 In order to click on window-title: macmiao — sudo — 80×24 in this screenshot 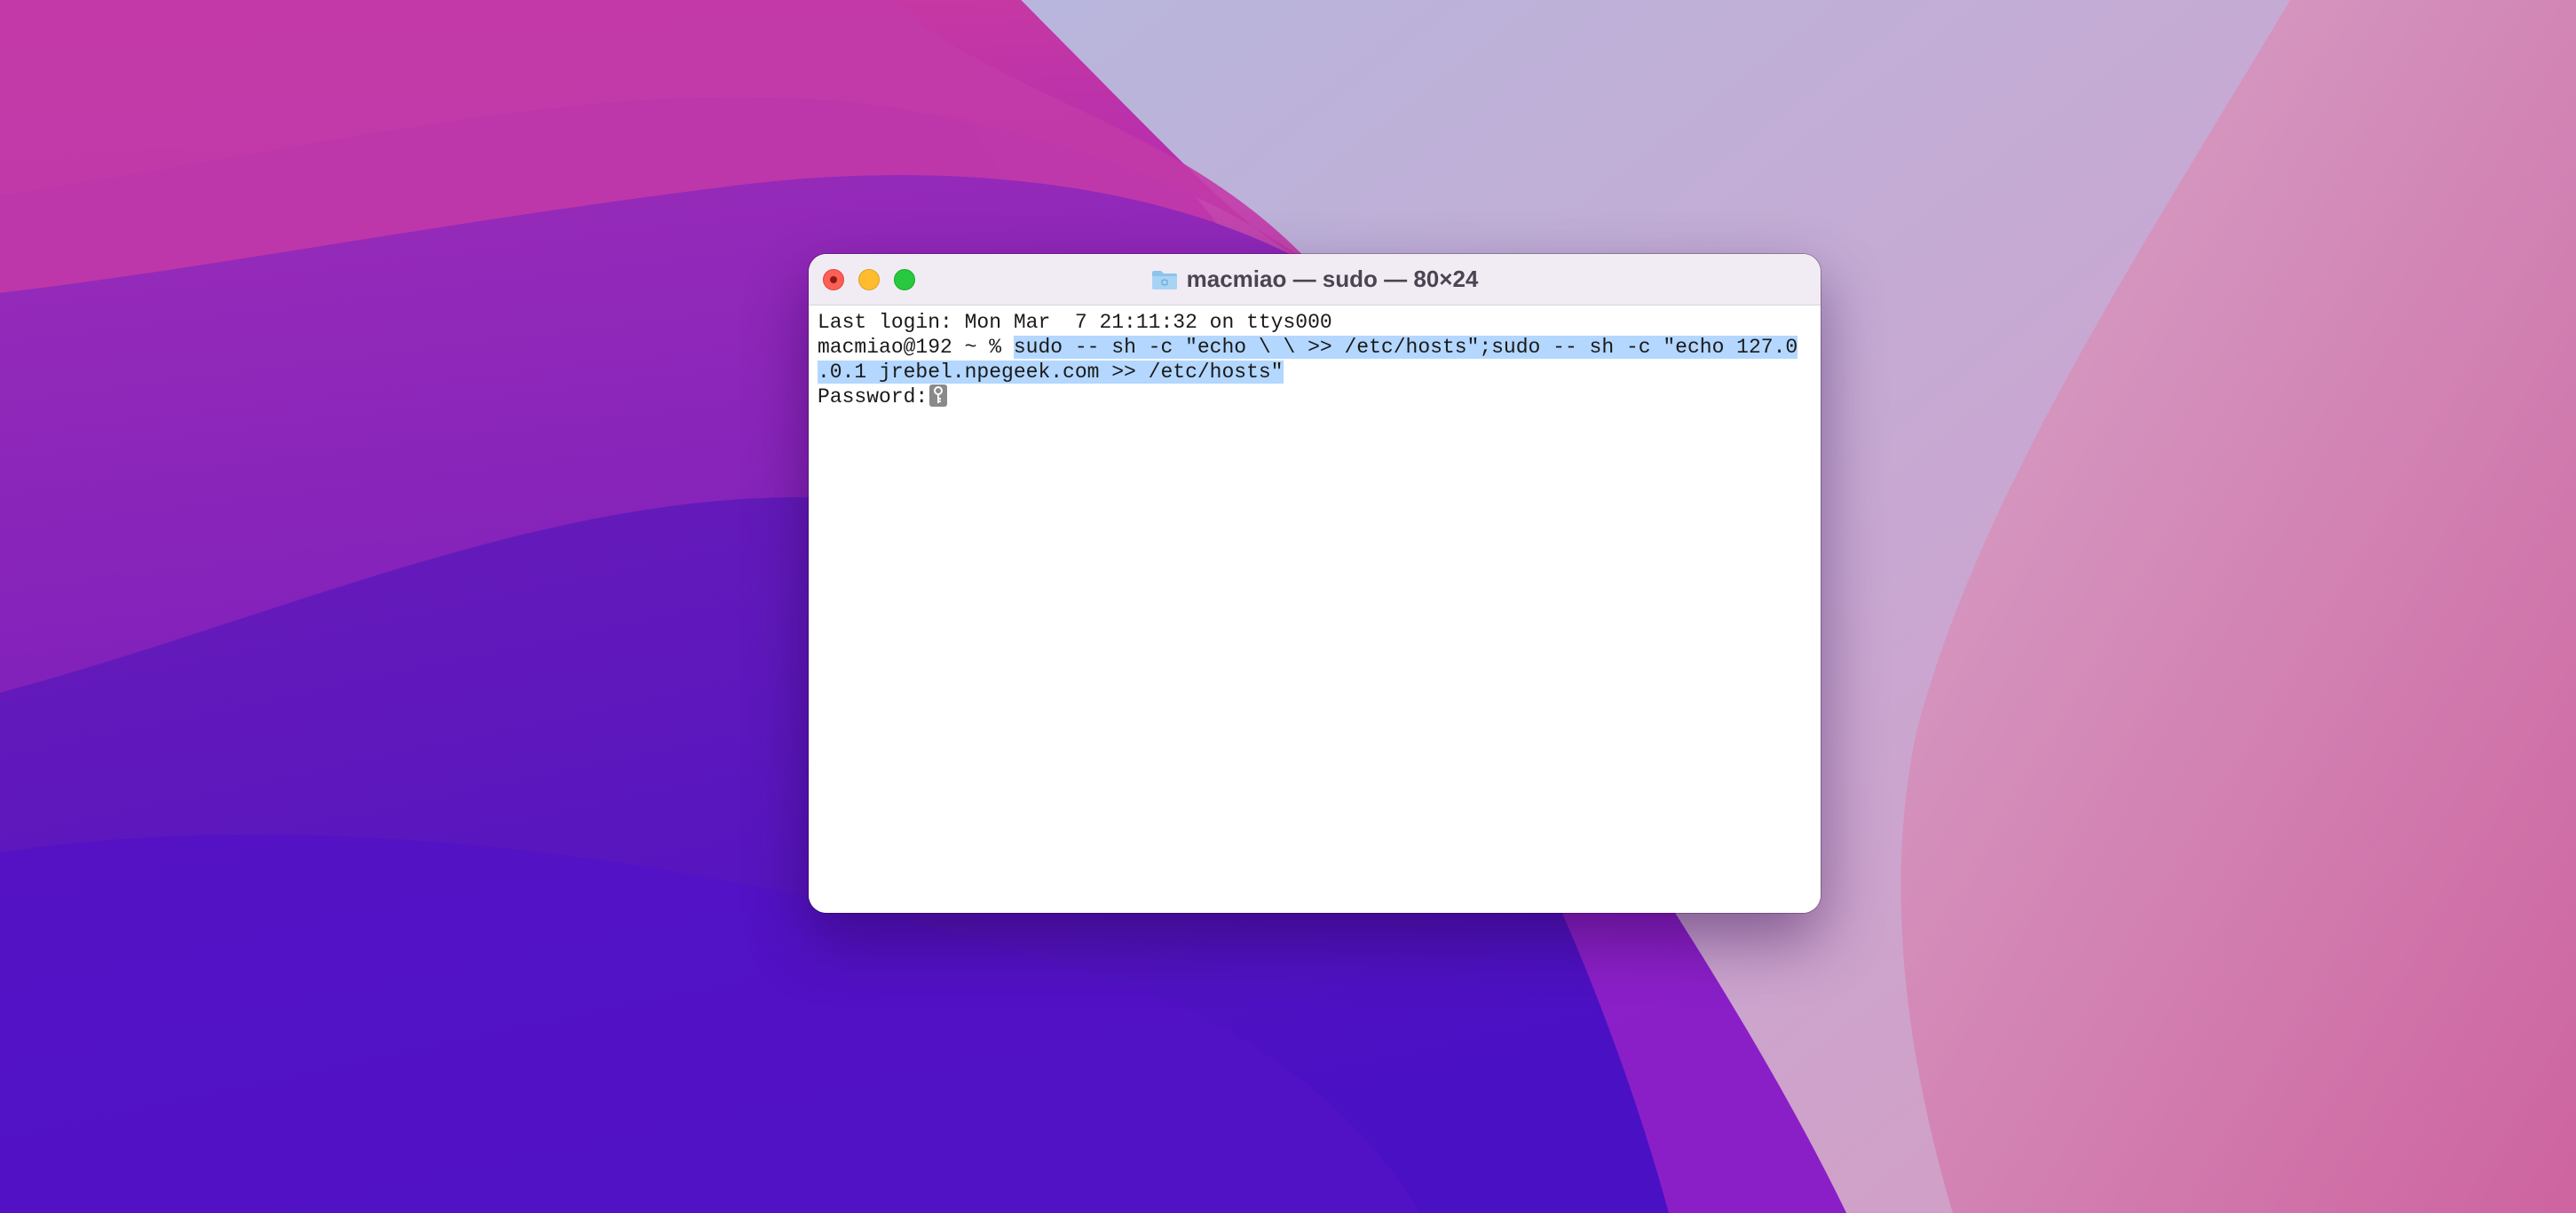, I will do `click(1315, 280)`.